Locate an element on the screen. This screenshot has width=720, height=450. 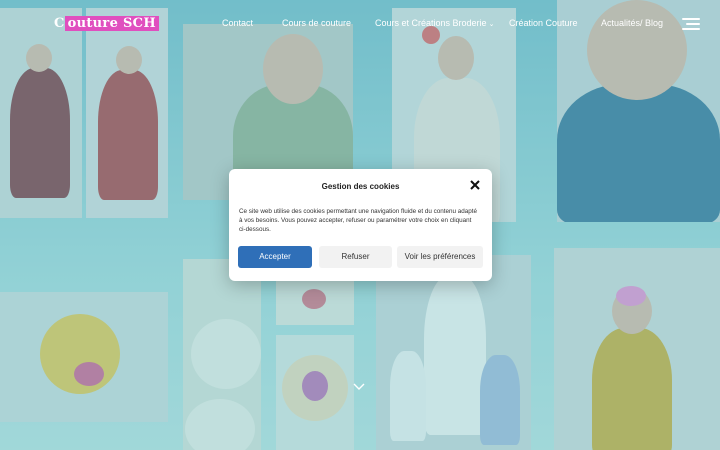
nav-item-actualites-blog: Actualités/ Blog is located at coordinates (632, 23).